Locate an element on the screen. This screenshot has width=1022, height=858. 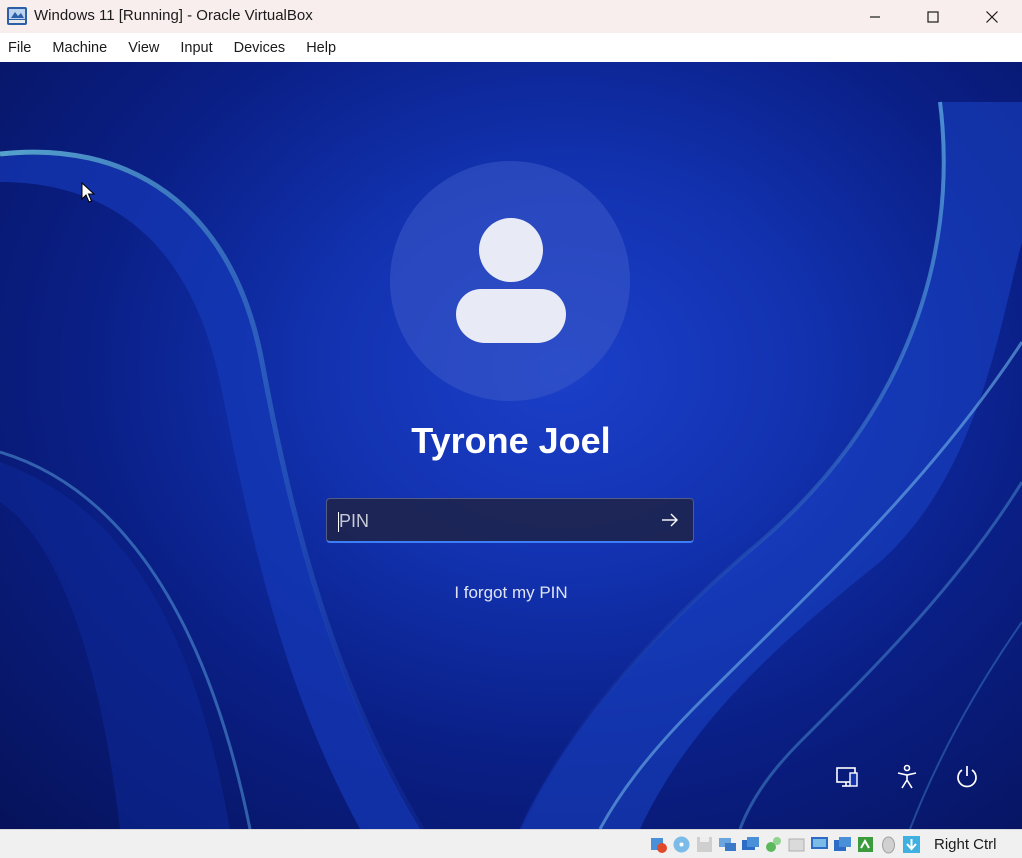
close-icon is located at coordinates (992, 16).